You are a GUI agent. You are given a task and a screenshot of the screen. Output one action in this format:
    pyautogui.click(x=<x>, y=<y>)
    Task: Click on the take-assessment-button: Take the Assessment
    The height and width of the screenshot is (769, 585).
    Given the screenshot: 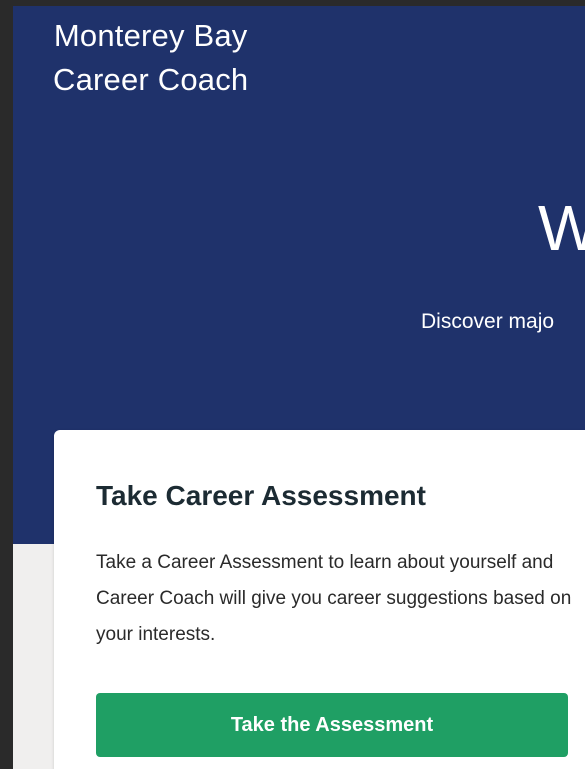 What is the action you would take?
    pyautogui.click(x=332, y=725)
    